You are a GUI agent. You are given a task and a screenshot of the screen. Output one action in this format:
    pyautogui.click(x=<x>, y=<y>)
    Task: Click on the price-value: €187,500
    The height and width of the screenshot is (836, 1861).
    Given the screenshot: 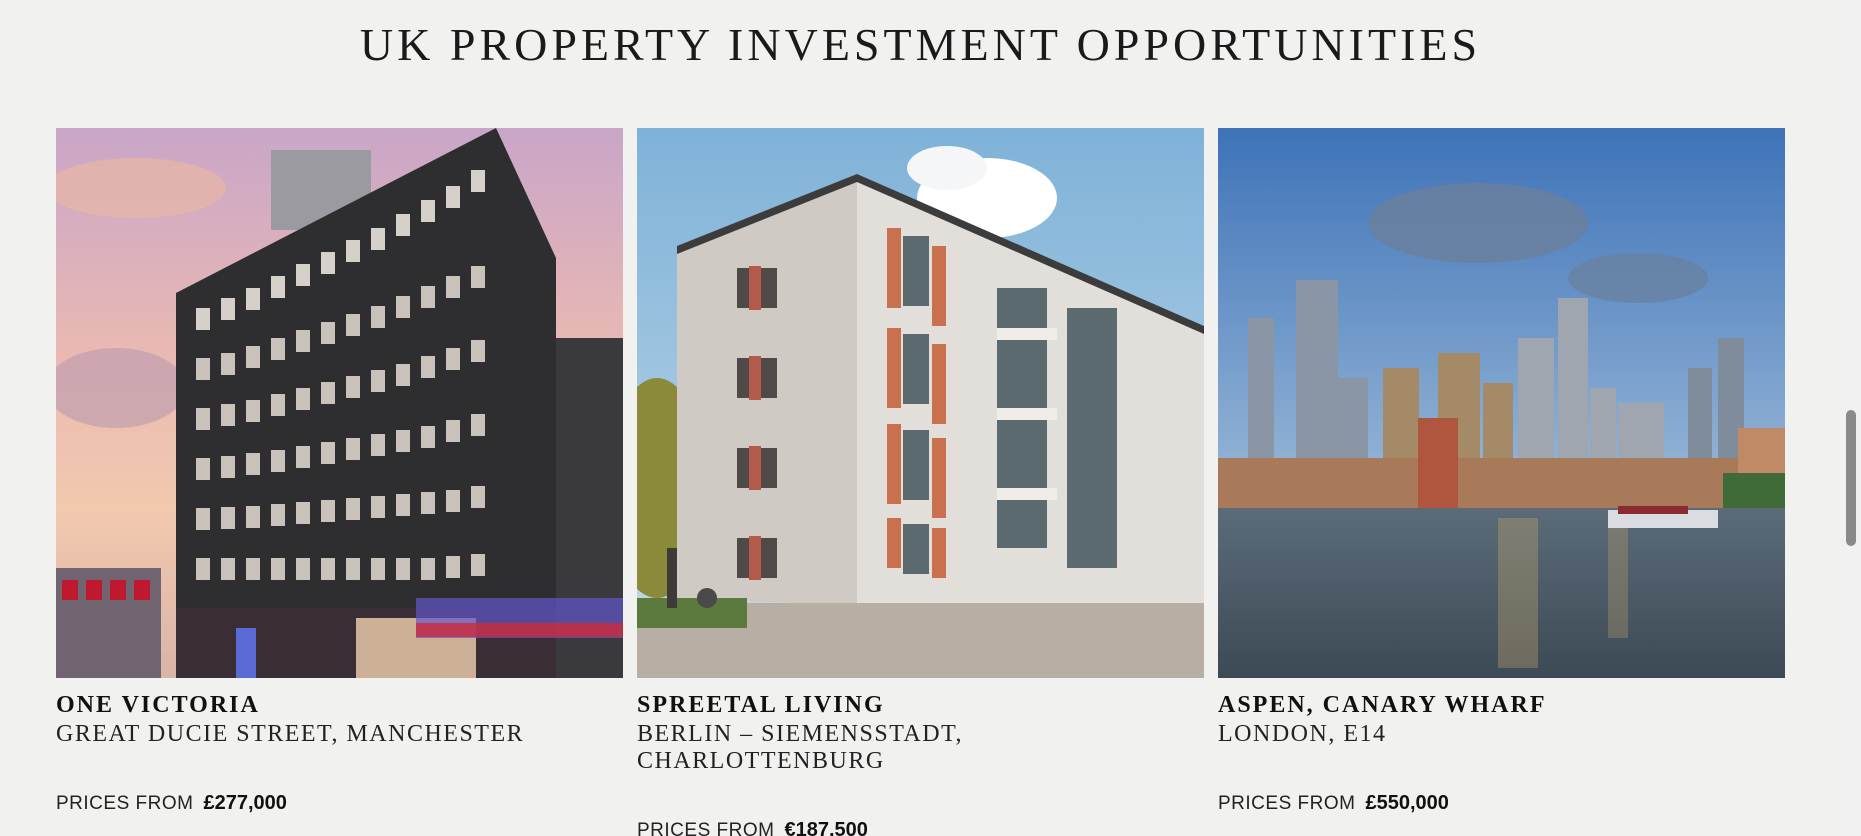 What is the action you would take?
    pyautogui.click(x=826, y=827)
    